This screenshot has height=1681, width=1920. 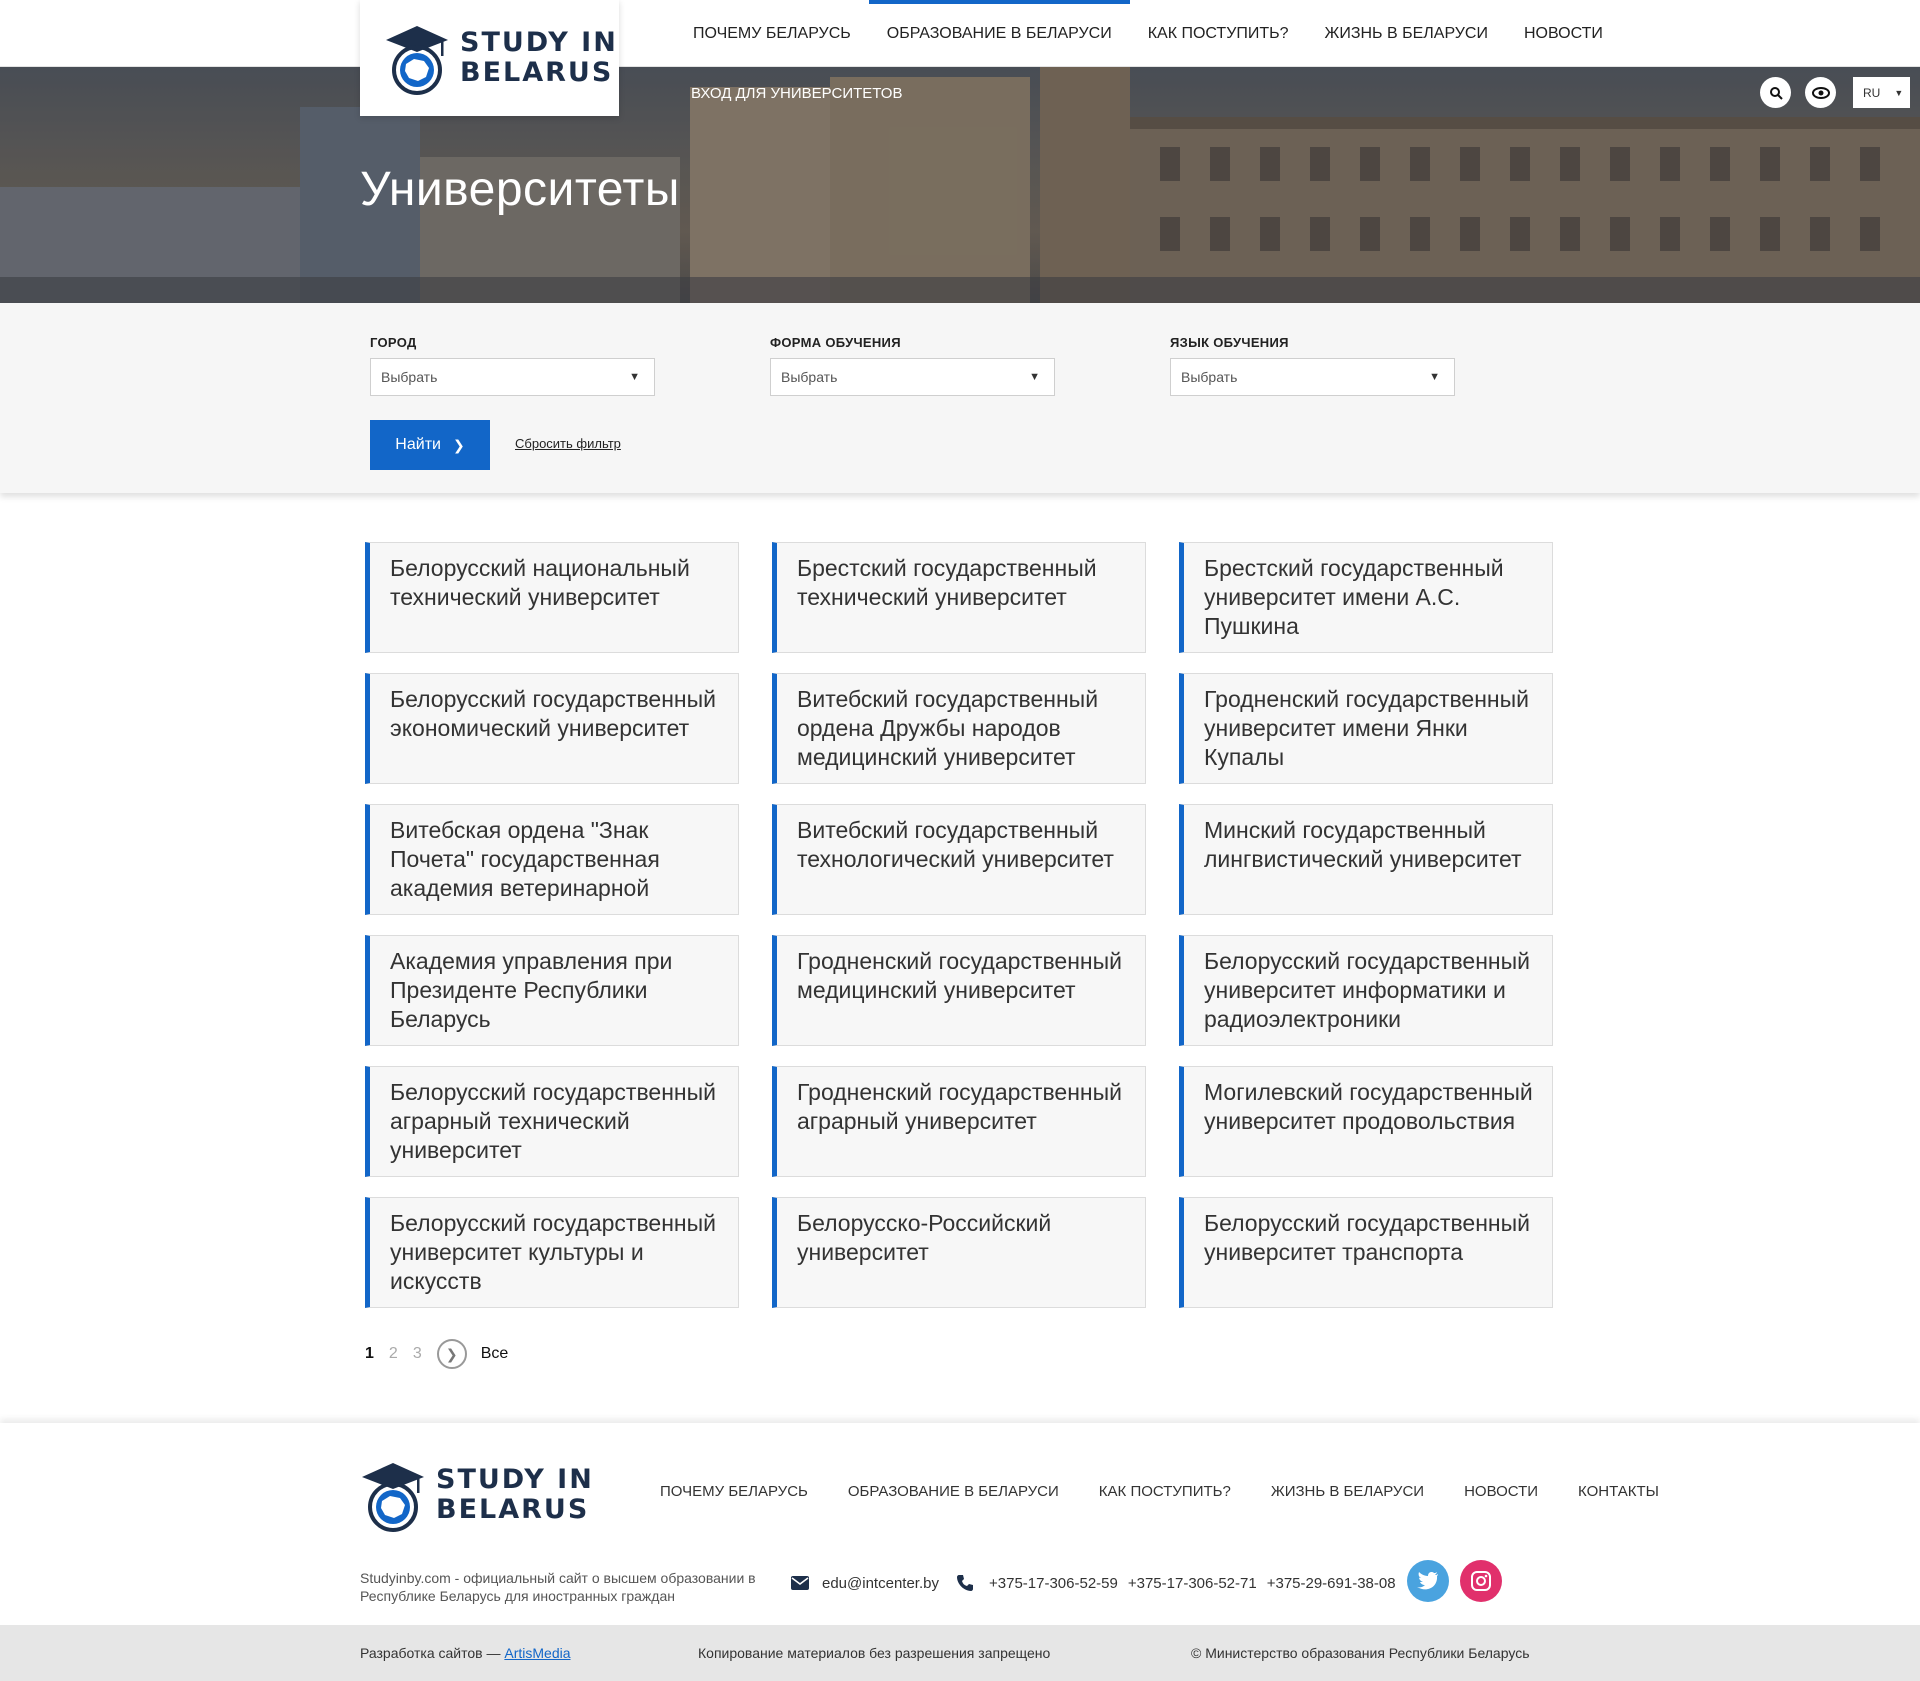 What do you see at coordinates (1881, 92) in the screenshot?
I see `language-selector: RU ▼` at bounding box center [1881, 92].